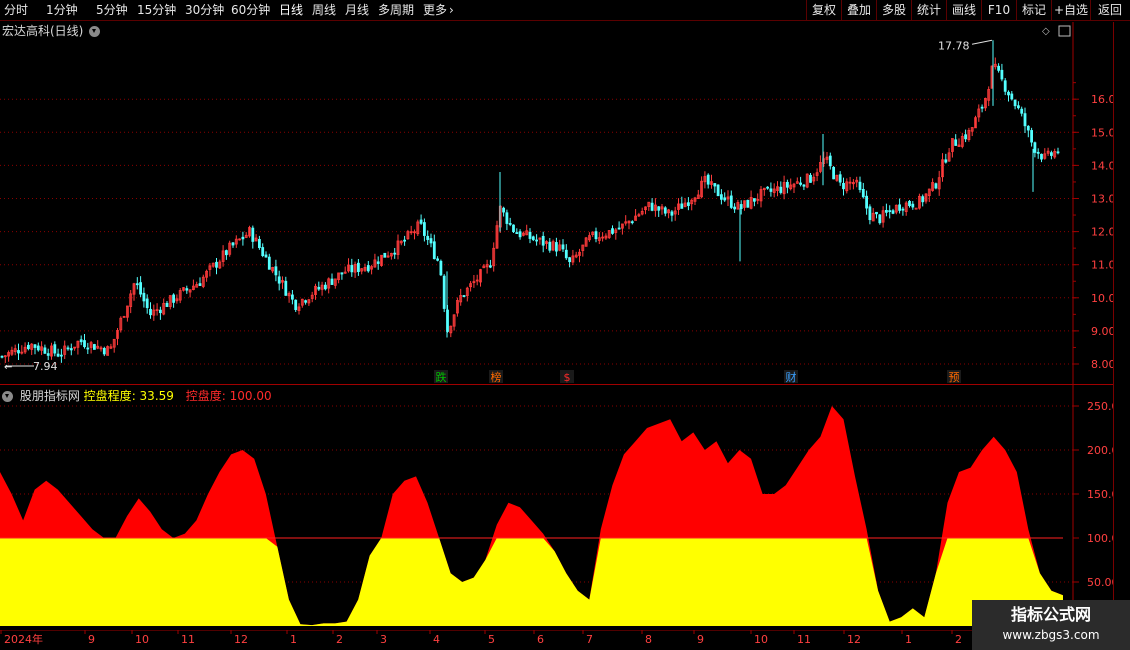  Describe the element at coordinates (963, 10) in the screenshot. I see `draw-line-button: 画线` at that location.